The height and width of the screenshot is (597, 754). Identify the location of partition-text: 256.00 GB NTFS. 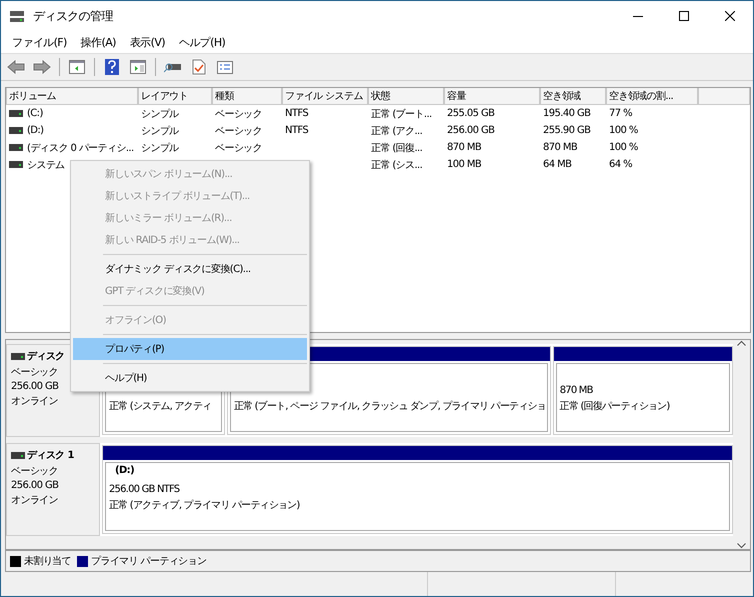
(144, 489).